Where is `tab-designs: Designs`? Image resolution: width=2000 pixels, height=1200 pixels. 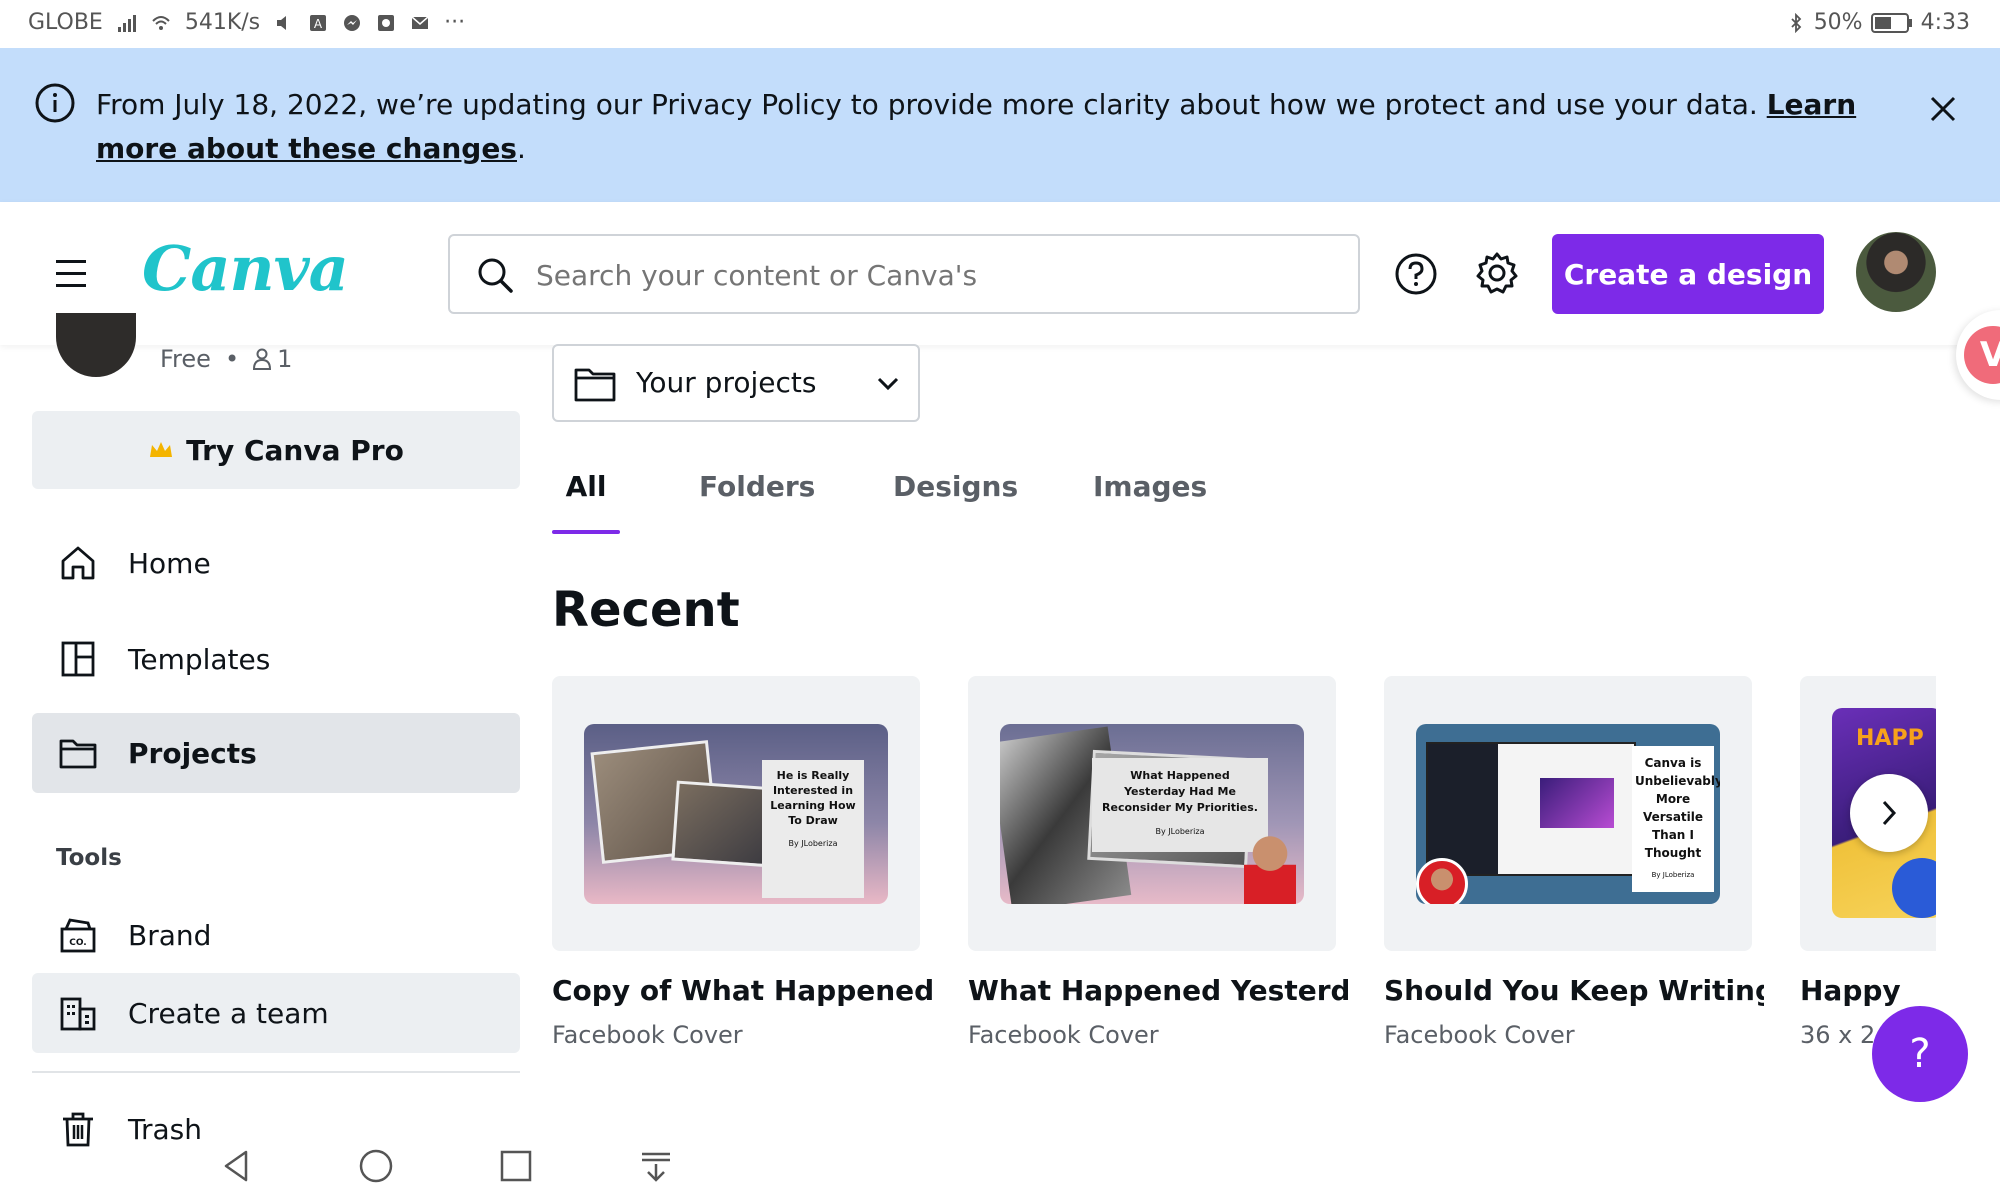 tab-designs: Designs is located at coordinates (955, 502).